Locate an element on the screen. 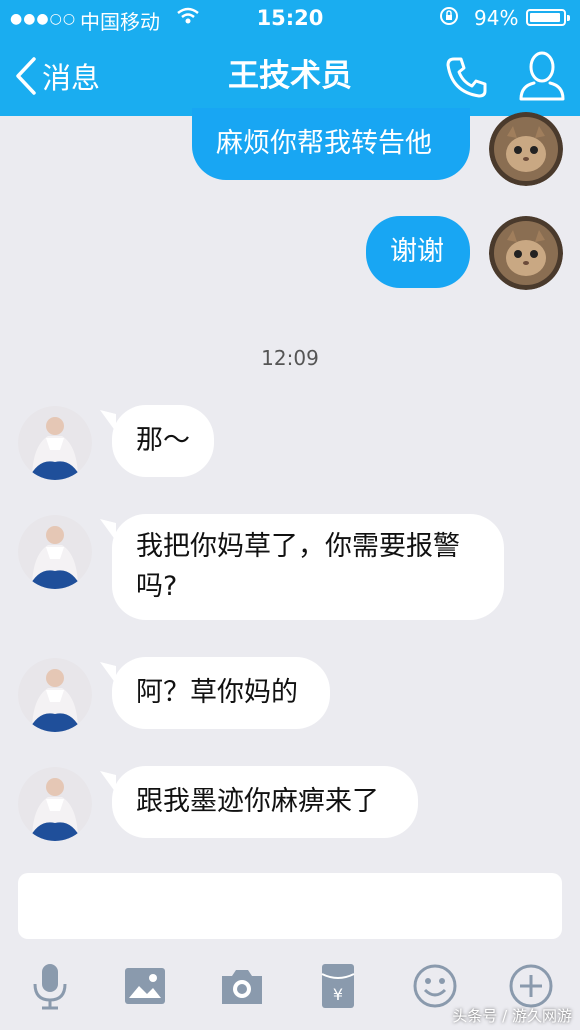 Image resolution: width=580 pixels, height=1030 pixels. contact-profile-button is located at coordinates (542, 78).